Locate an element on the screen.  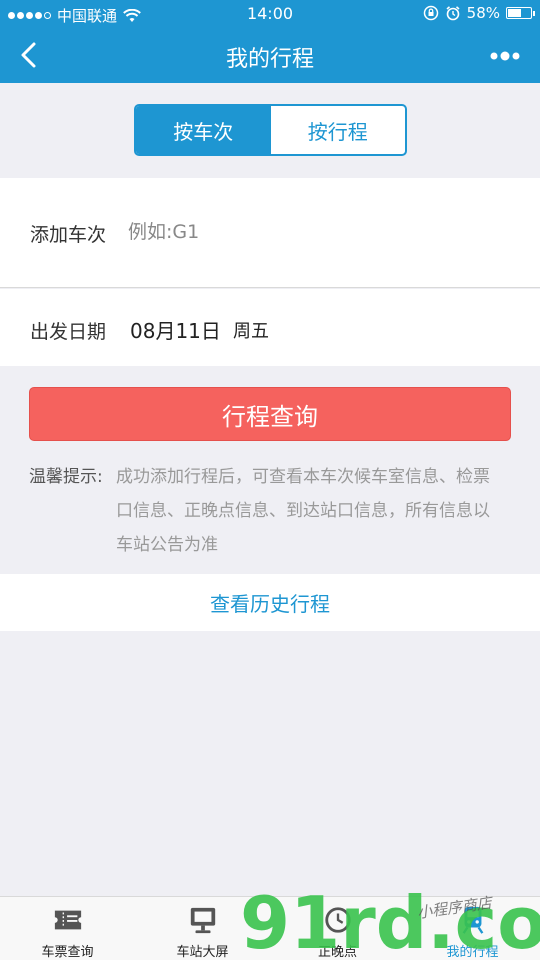
view-history-link: 查看历史行程 is located at coordinates (270, 602).